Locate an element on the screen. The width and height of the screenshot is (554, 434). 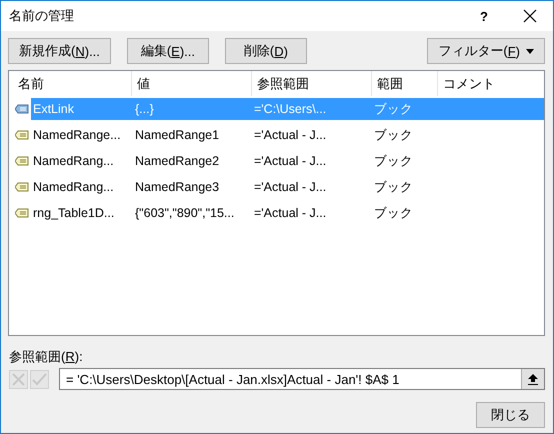
table-cell-text: NamedRange1 is located at coordinates (177, 135).